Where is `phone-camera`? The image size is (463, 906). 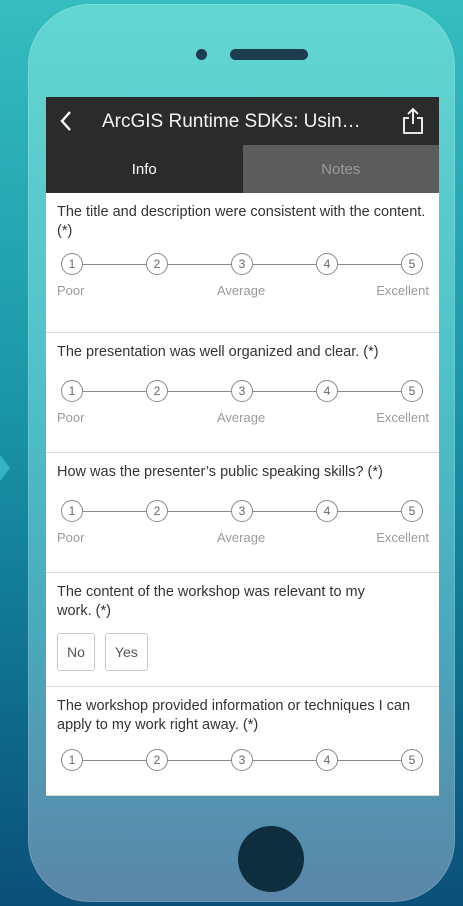 phone-camera is located at coordinates (201, 54).